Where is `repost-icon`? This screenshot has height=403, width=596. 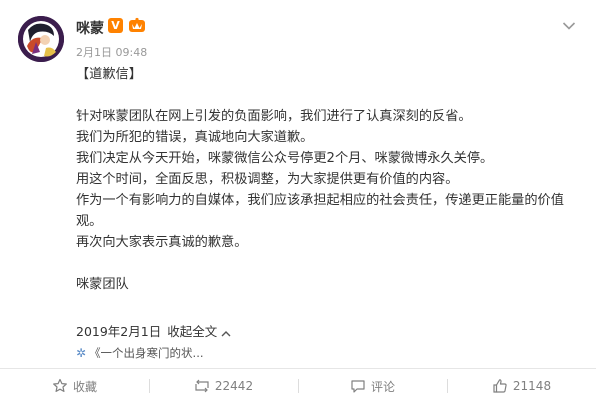
repost-icon is located at coordinates (202, 386).